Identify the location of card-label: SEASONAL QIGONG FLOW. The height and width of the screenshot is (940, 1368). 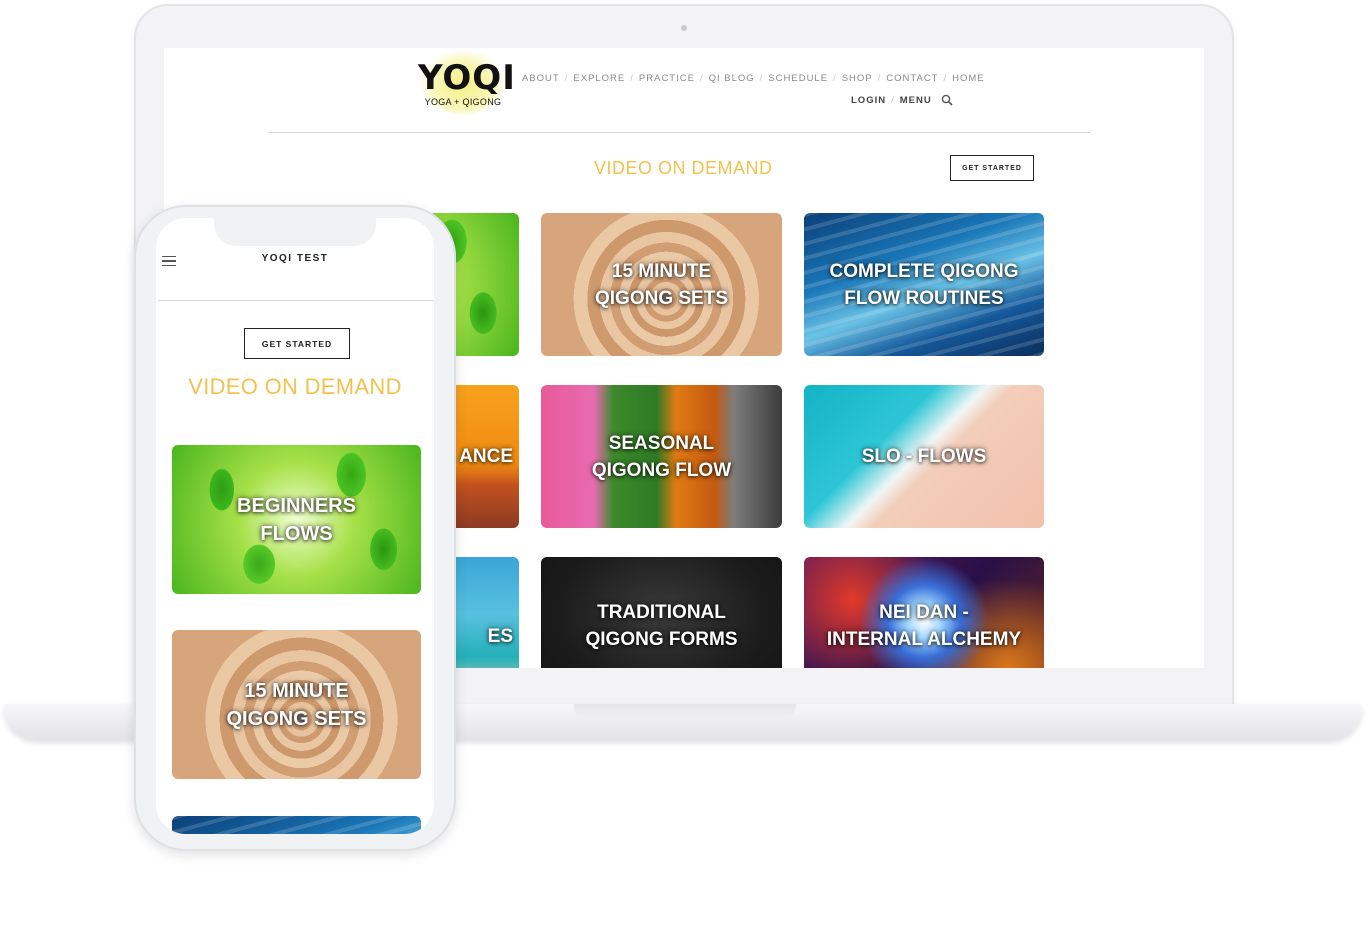
(661, 456).